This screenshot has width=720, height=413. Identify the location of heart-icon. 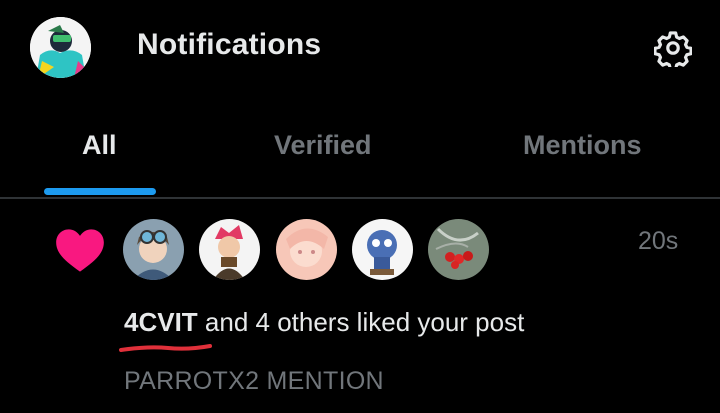
(80, 250).